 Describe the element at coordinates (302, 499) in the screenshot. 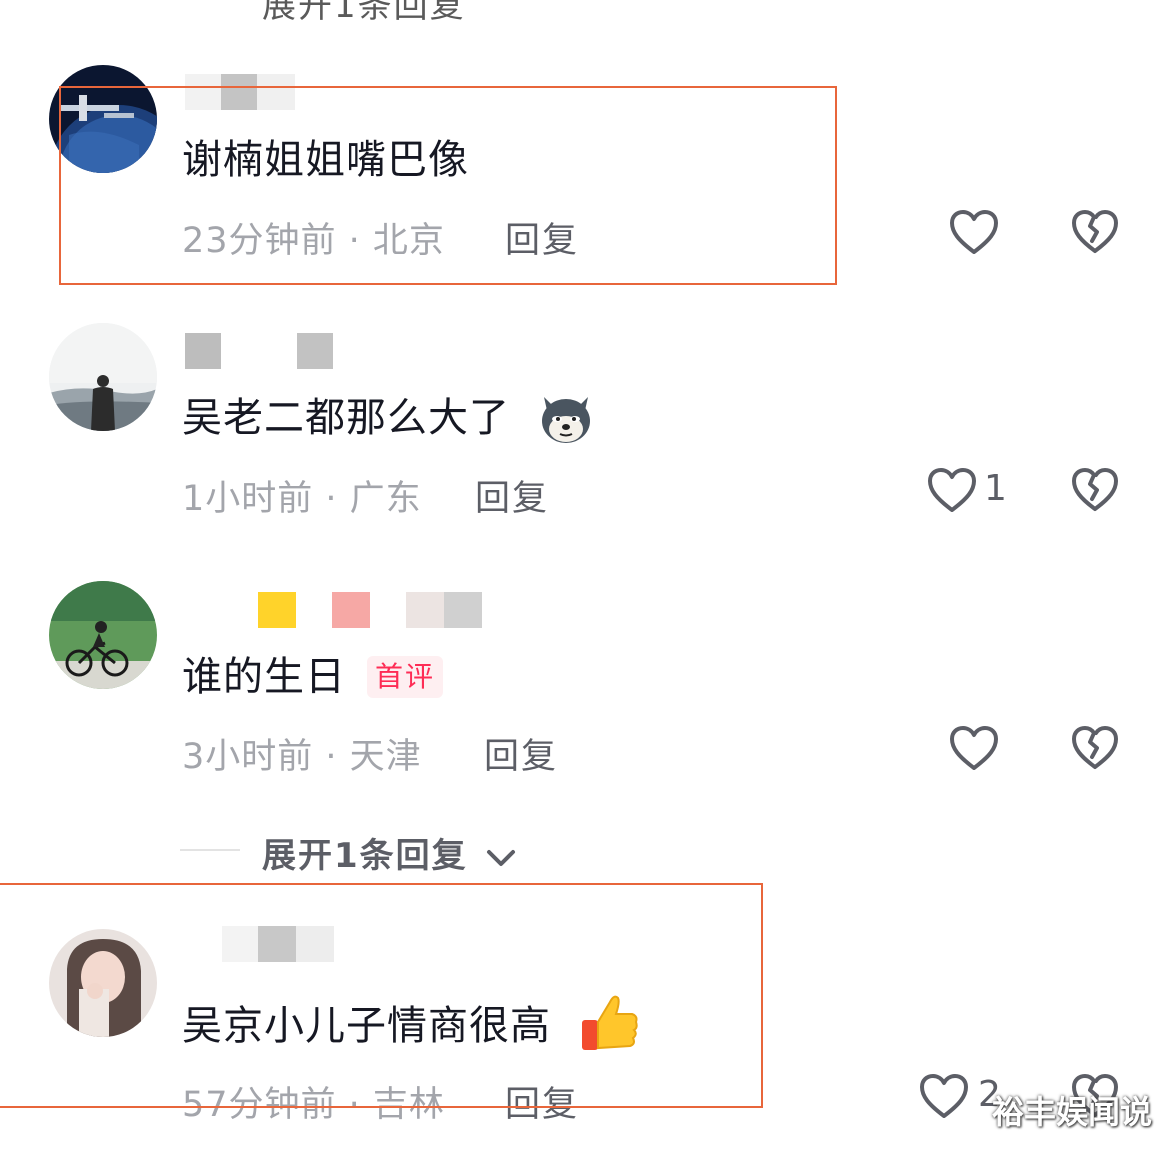

I see `comment-meta: 1小时前 · 广东` at that location.